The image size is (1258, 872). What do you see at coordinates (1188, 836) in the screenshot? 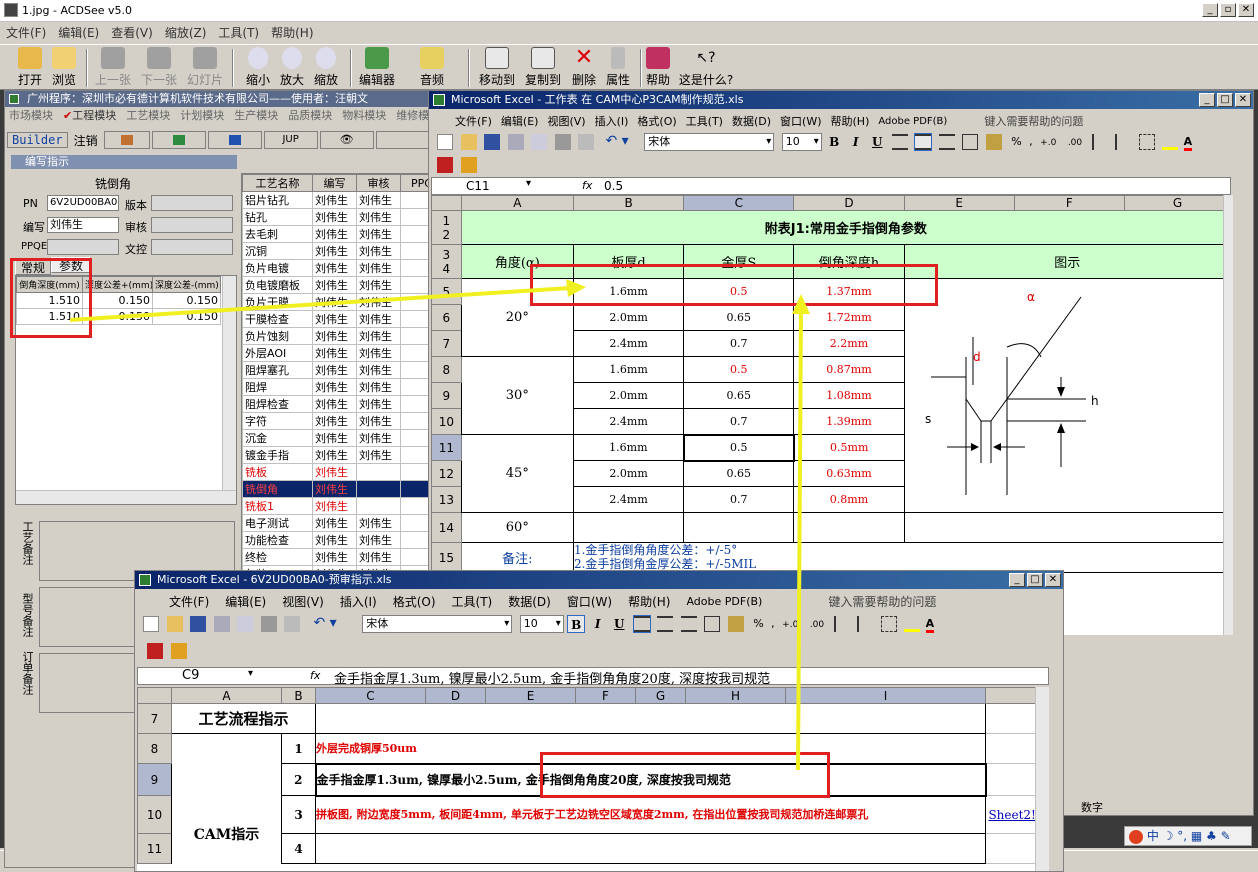
I see `ime-toolbar: 中 ☽ °, ▦ ♣ ✎` at bounding box center [1188, 836].